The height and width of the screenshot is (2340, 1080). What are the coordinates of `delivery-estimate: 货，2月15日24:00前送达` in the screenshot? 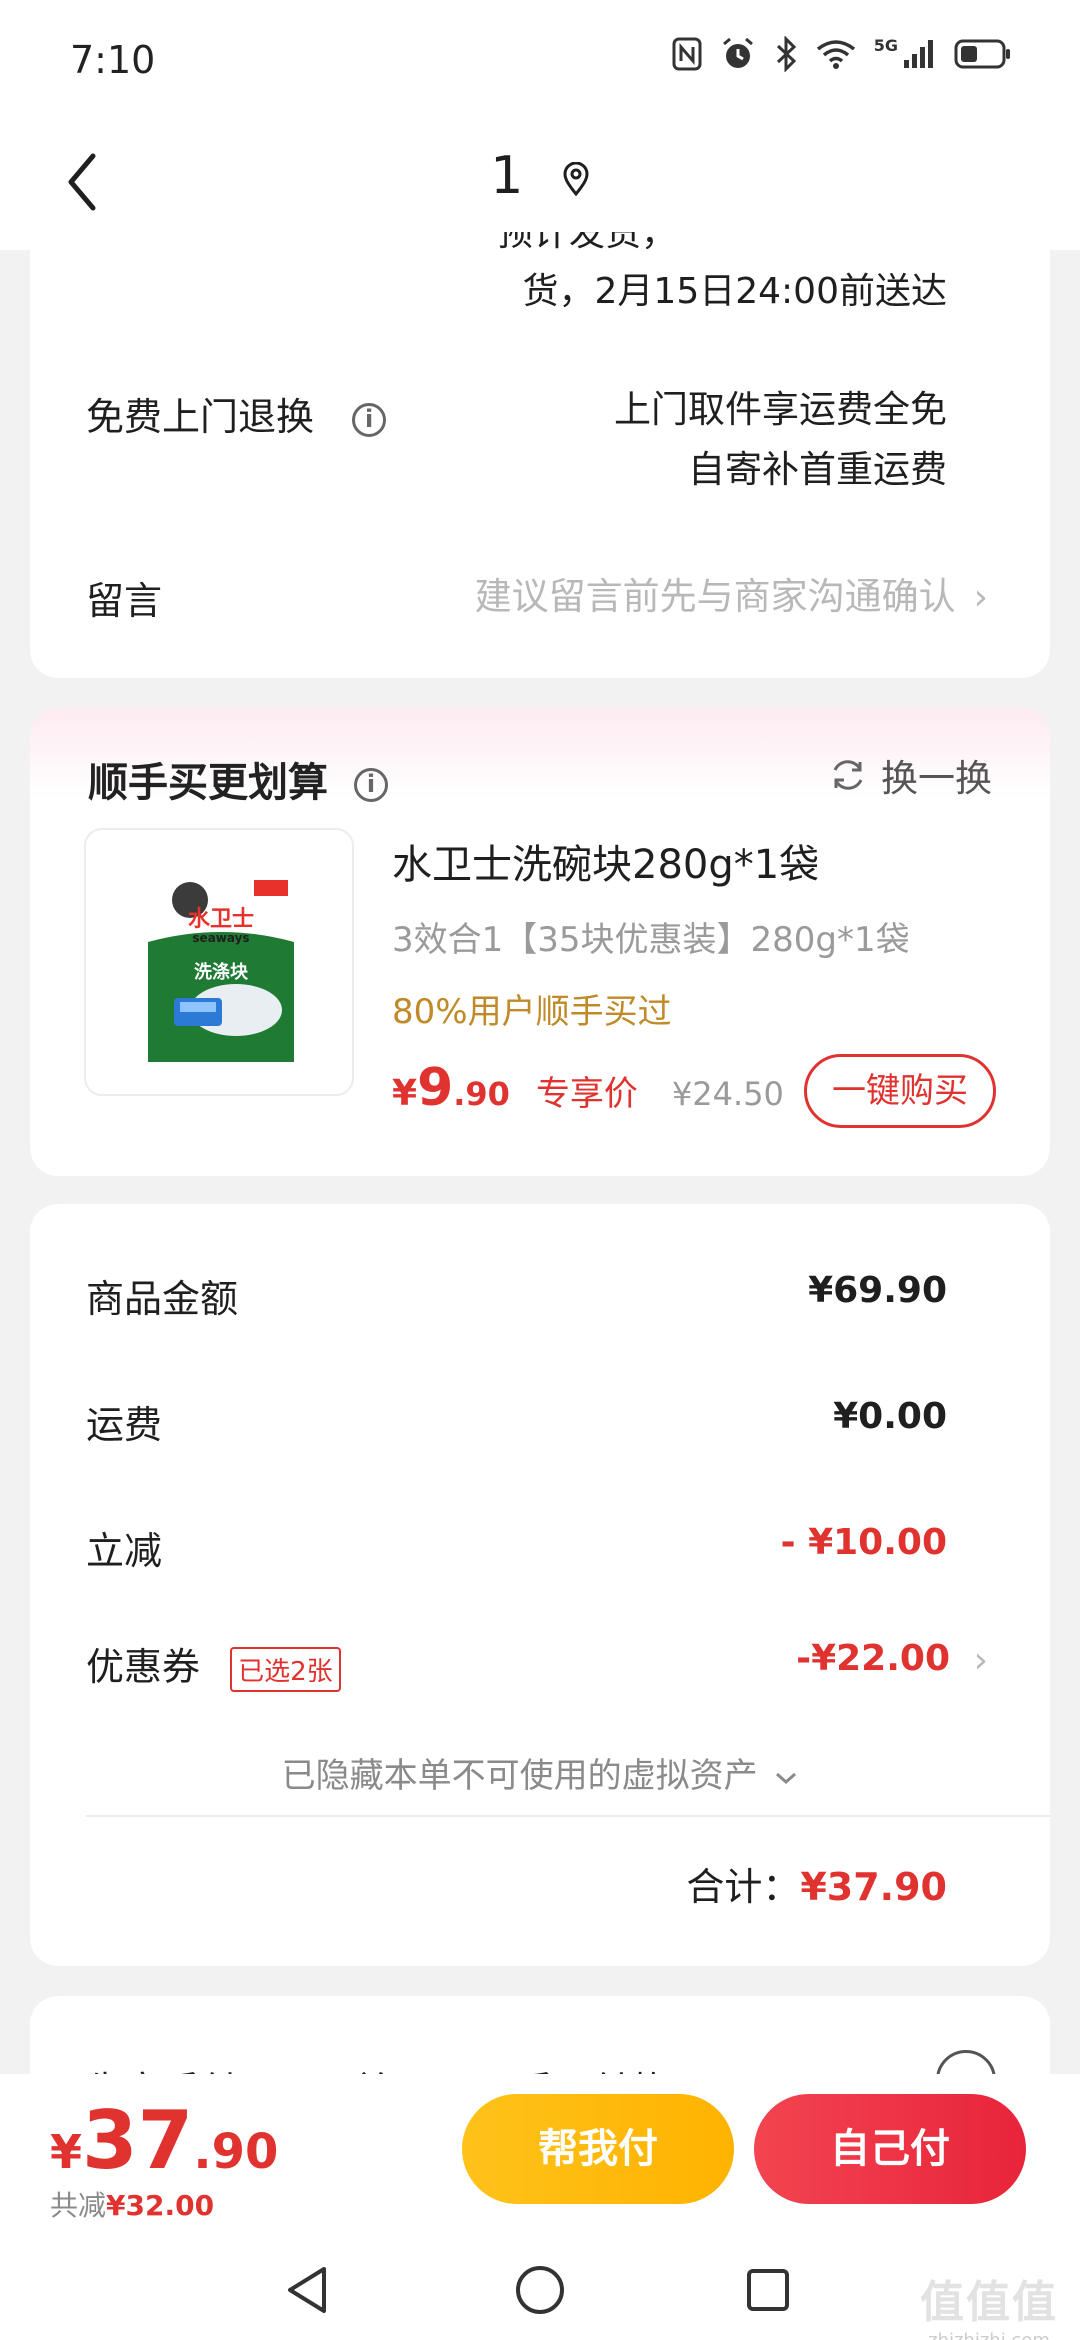 It's located at (734, 291).